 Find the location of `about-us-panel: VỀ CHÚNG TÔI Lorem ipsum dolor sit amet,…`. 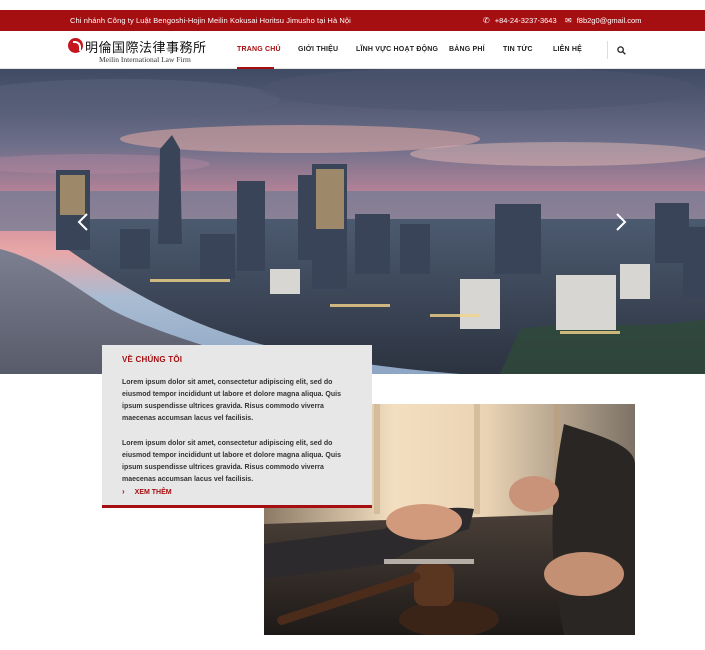

about-us-panel: VỀ CHÚNG TÔI Lorem ipsum dolor sit amet,… is located at coordinates (237, 426).